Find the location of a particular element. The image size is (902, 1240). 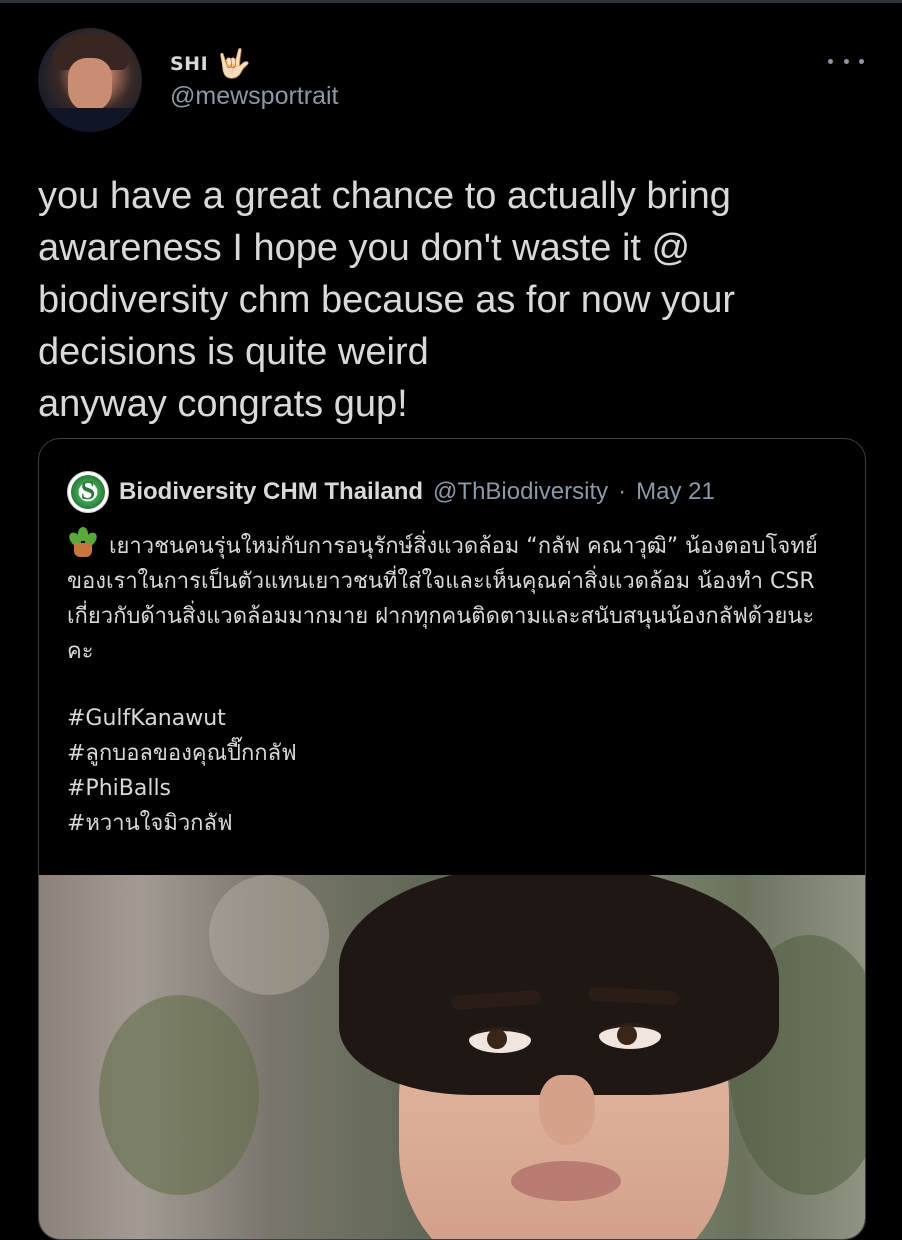

hashtag-link: #PhiBalls is located at coordinates (182, 788).